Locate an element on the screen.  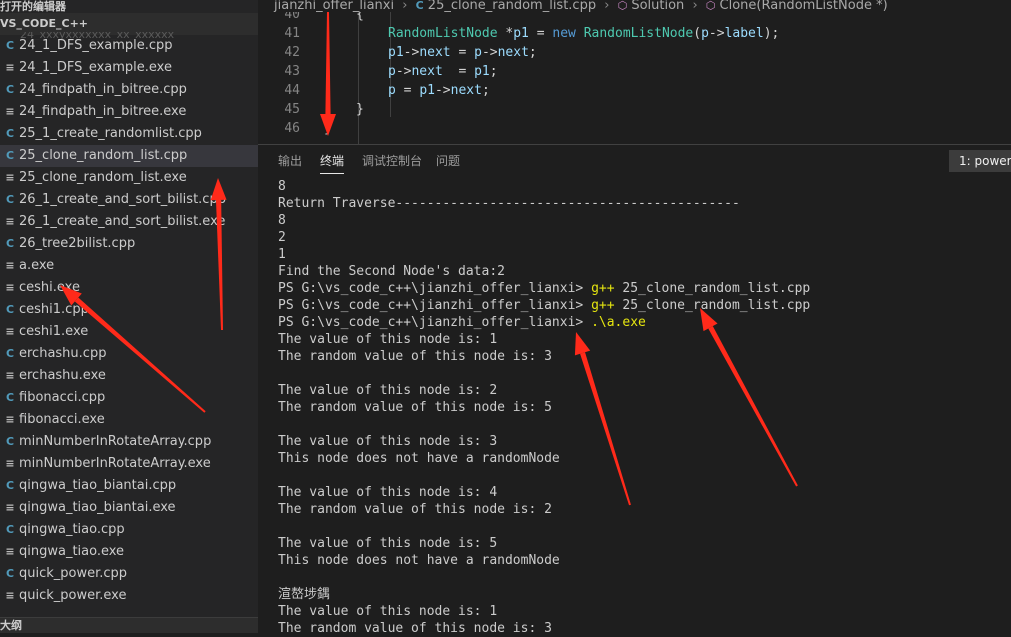
file-item: ≡ qingwa_tiao.exe is located at coordinates (129, 552).